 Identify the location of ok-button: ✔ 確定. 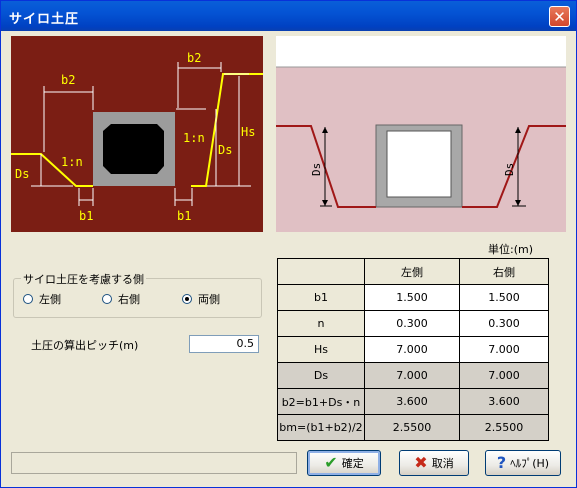
(344, 463).